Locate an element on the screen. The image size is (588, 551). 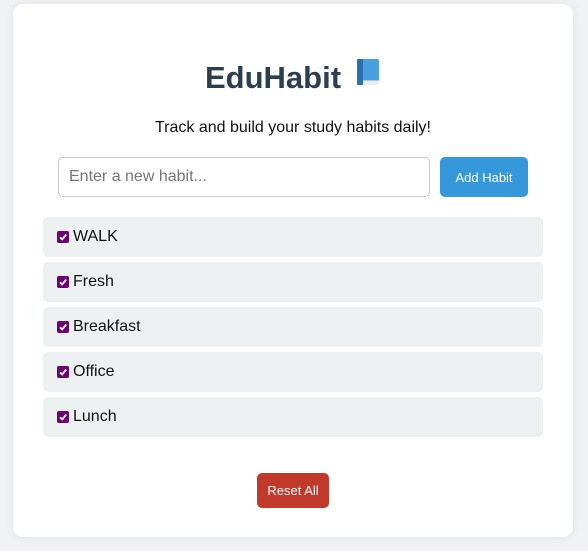
habit-label: WALK is located at coordinates (95, 236).